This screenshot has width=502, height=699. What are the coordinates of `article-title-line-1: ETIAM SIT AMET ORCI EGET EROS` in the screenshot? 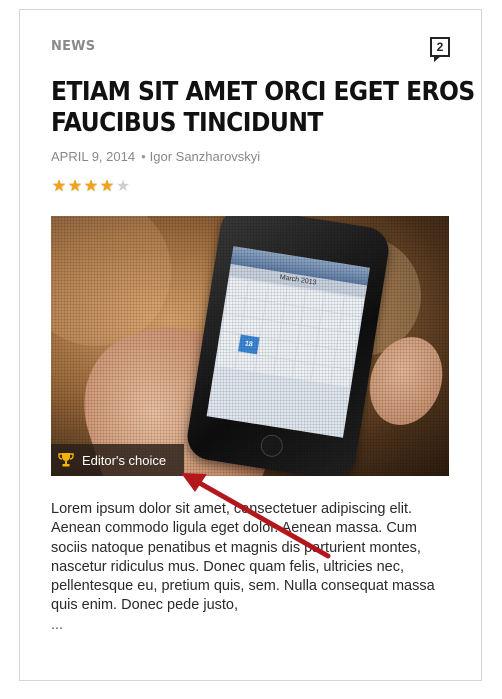 It's located at (263, 92).